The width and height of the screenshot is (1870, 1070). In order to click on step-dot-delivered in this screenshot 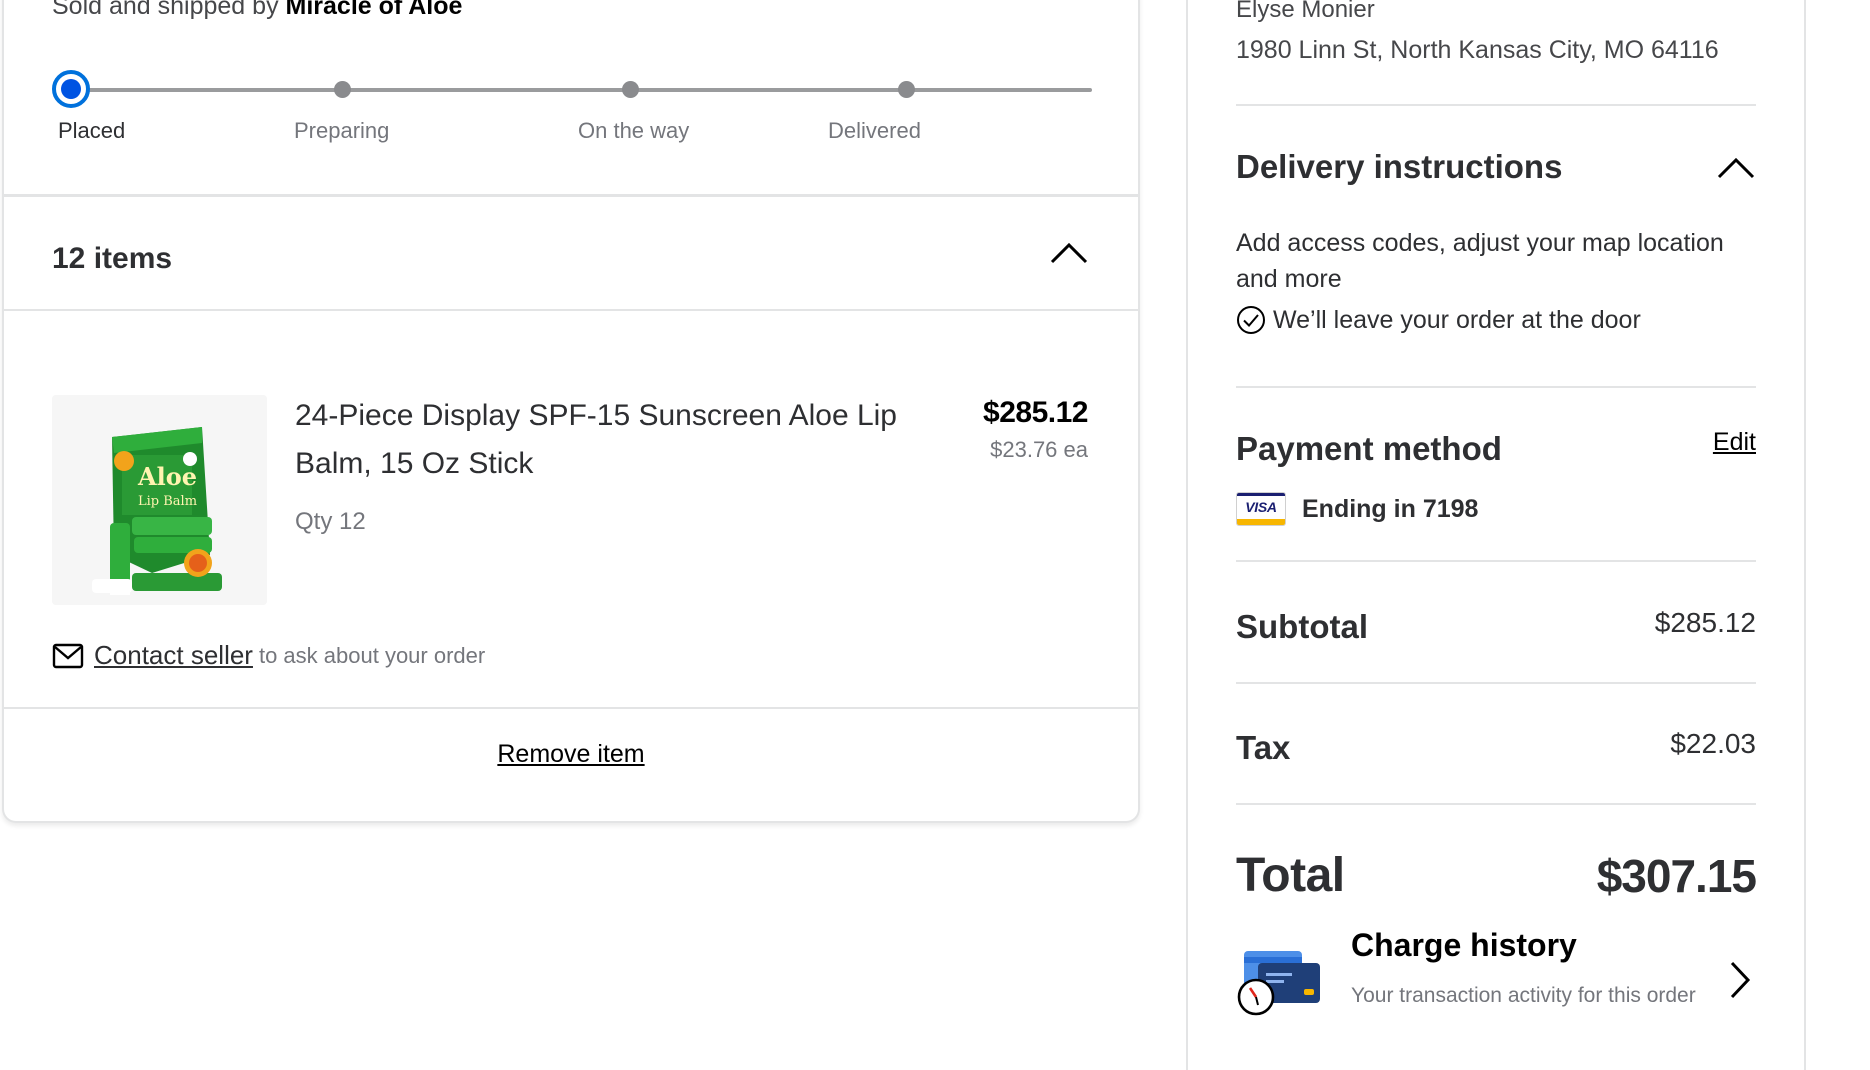, I will do `click(906, 89)`.